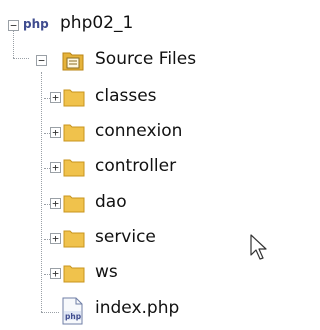 This screenshot has width=320, height=330. What do you see at coordinates (97, 23) in the screenshot?
I see `project-name-label: php02_1` at bounding box center [97, 23].